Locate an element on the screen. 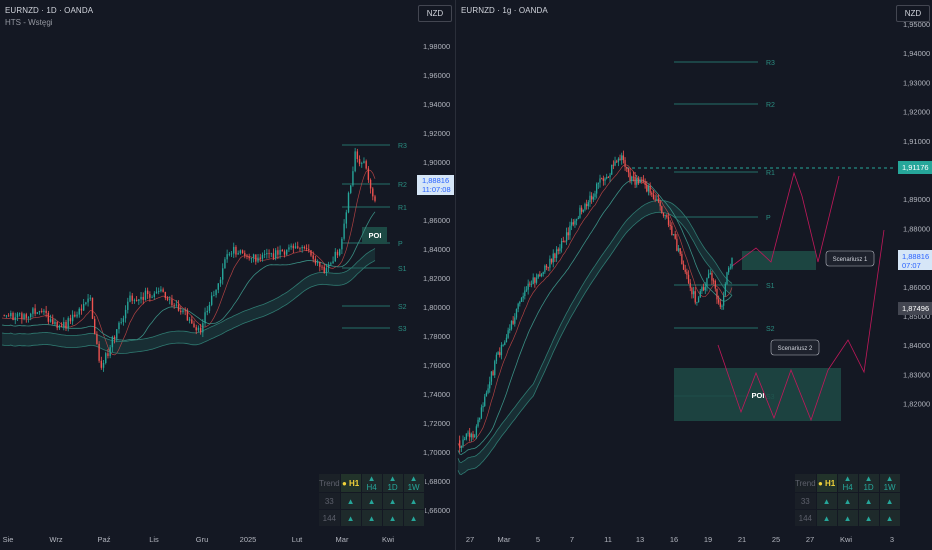  right-currency-badge: NZD is located at coordinates (913, 13).